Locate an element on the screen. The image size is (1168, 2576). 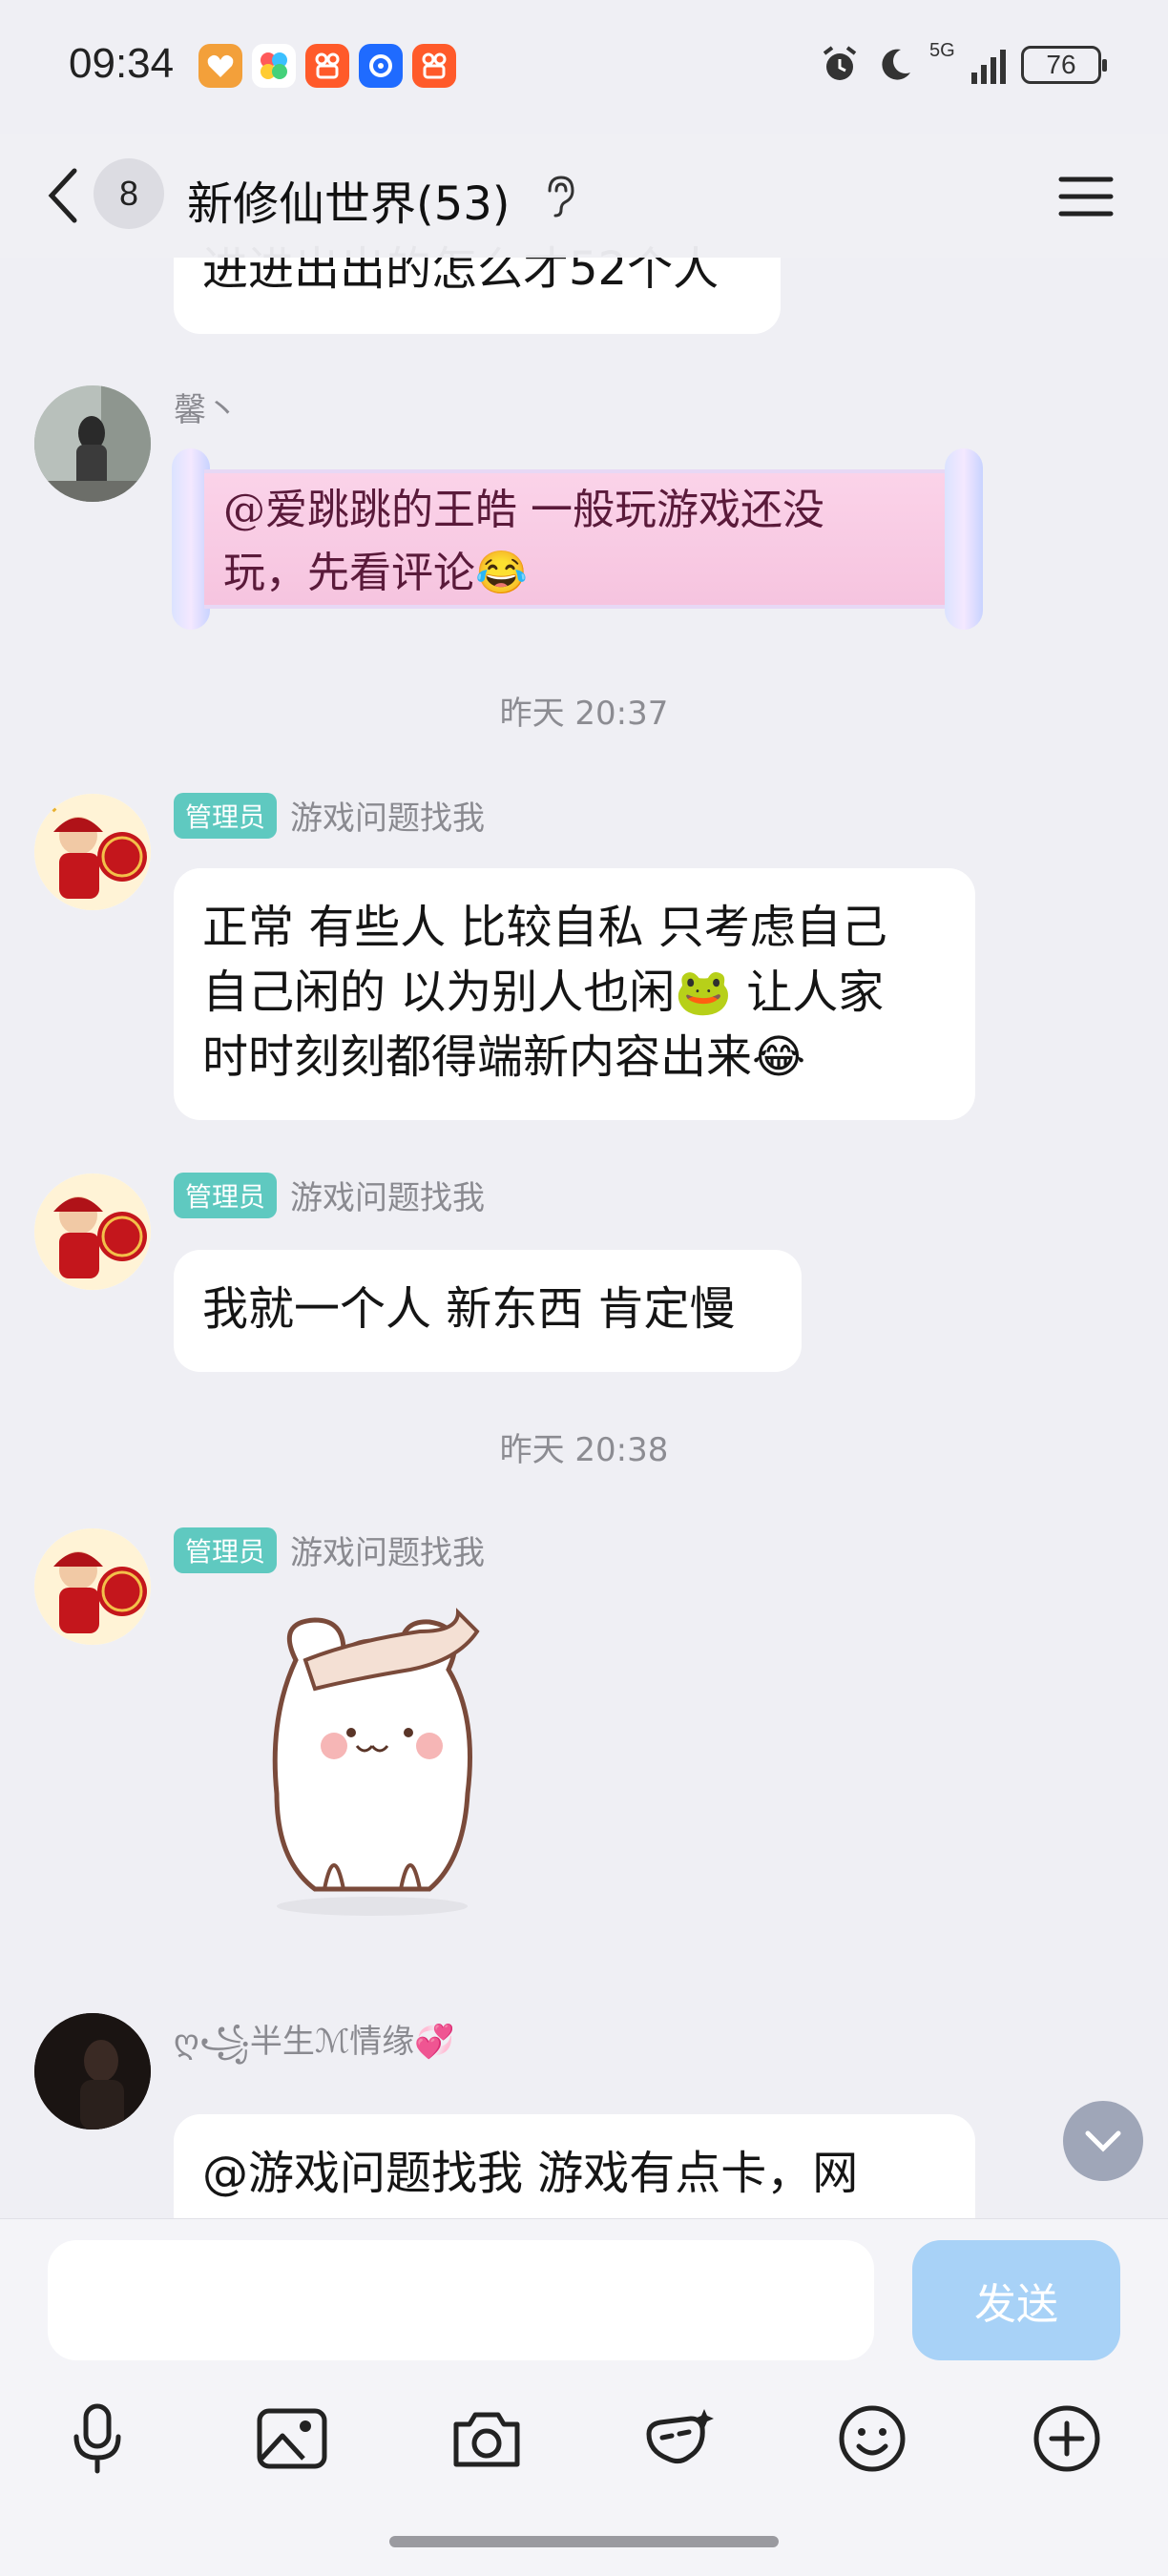
pinwheel-app-icon is located at coordinates (274, 66).